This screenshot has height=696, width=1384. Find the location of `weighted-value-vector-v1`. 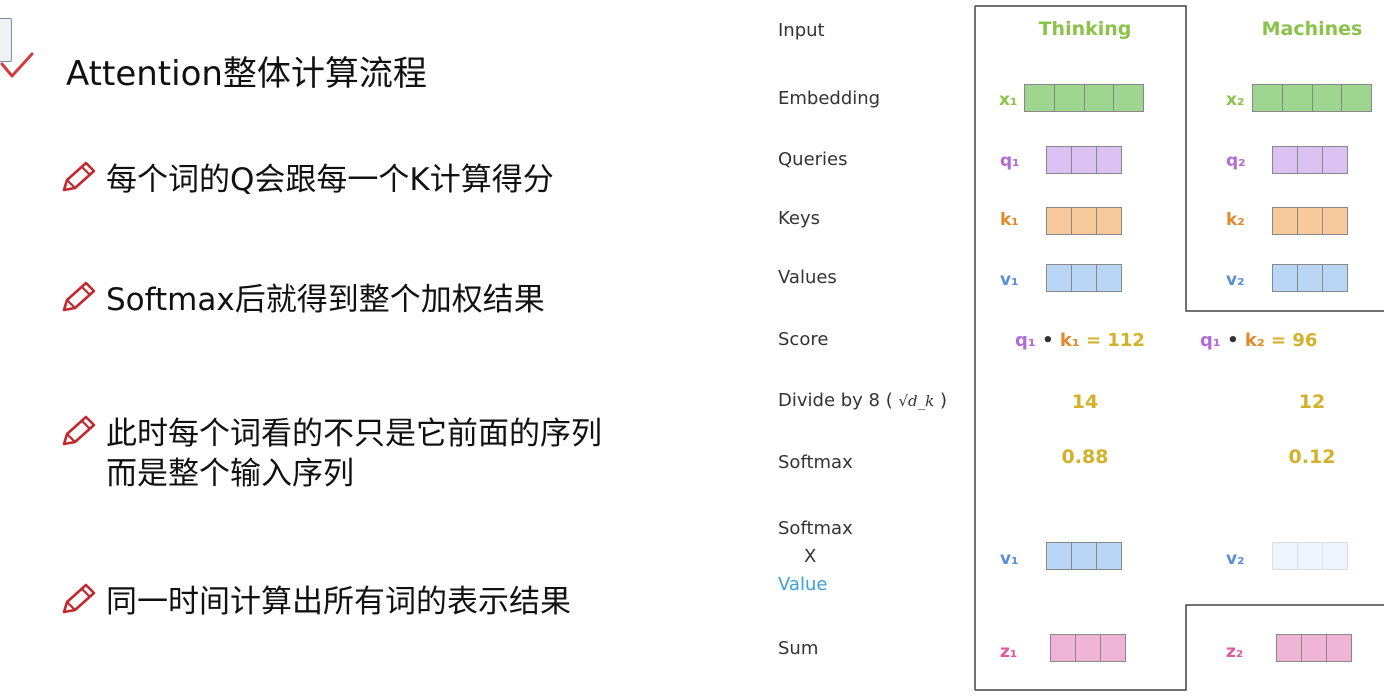

weighted-value-vector-v1 is located at coordinates (1084, 556).